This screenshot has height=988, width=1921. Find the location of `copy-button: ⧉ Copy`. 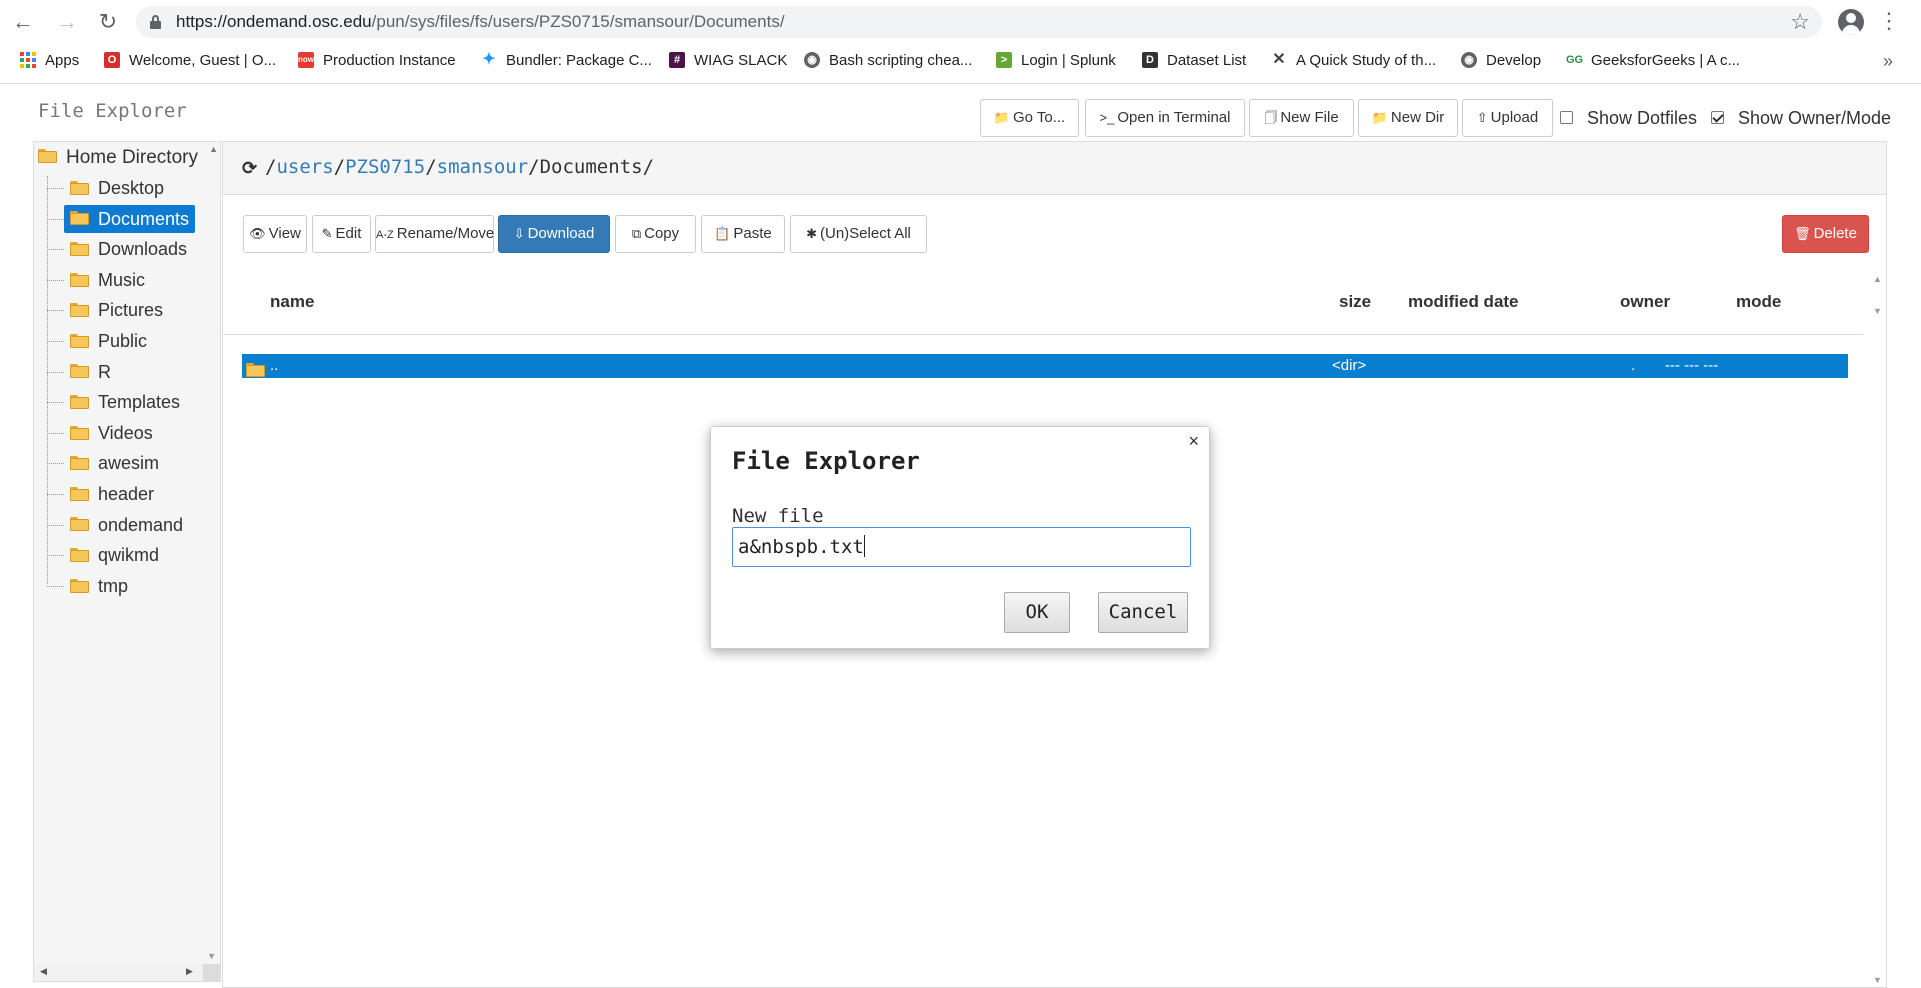

copy-button: ⧉ Copy is located at coordinates (655, 234).